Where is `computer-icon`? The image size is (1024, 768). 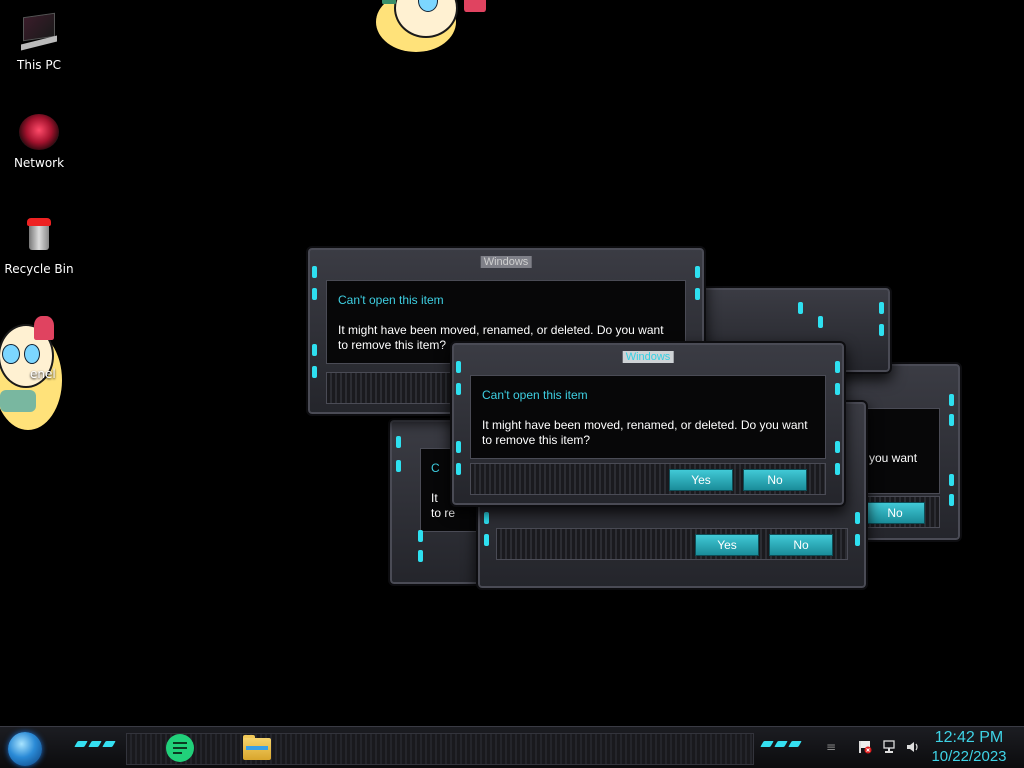 computer-icon is located at coordinates (39, 32).